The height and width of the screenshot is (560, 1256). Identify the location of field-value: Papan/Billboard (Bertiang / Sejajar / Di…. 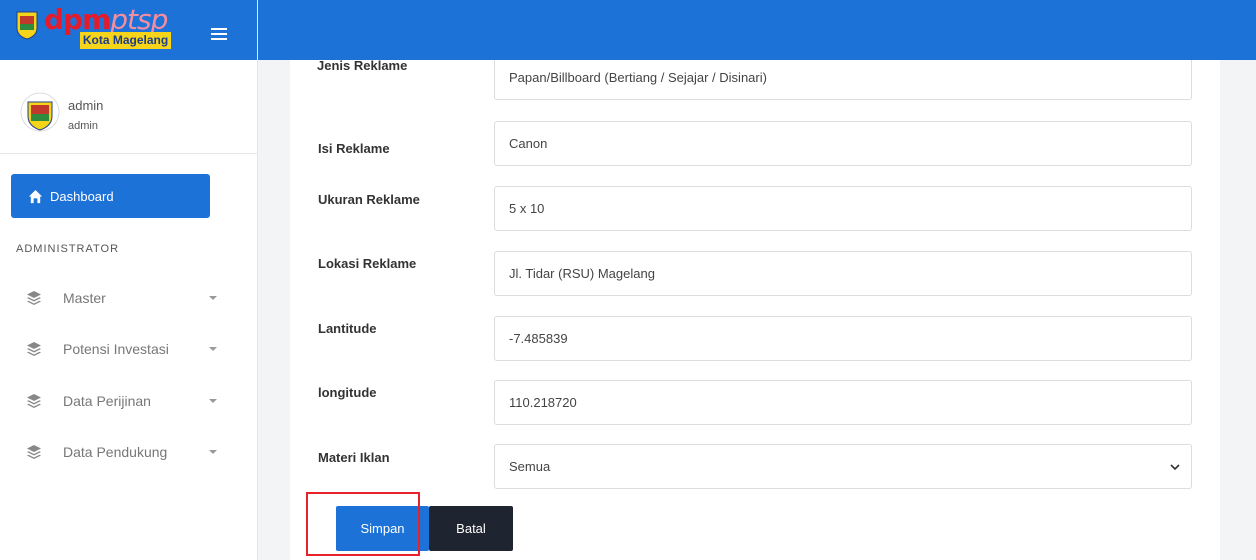
(638, 77).